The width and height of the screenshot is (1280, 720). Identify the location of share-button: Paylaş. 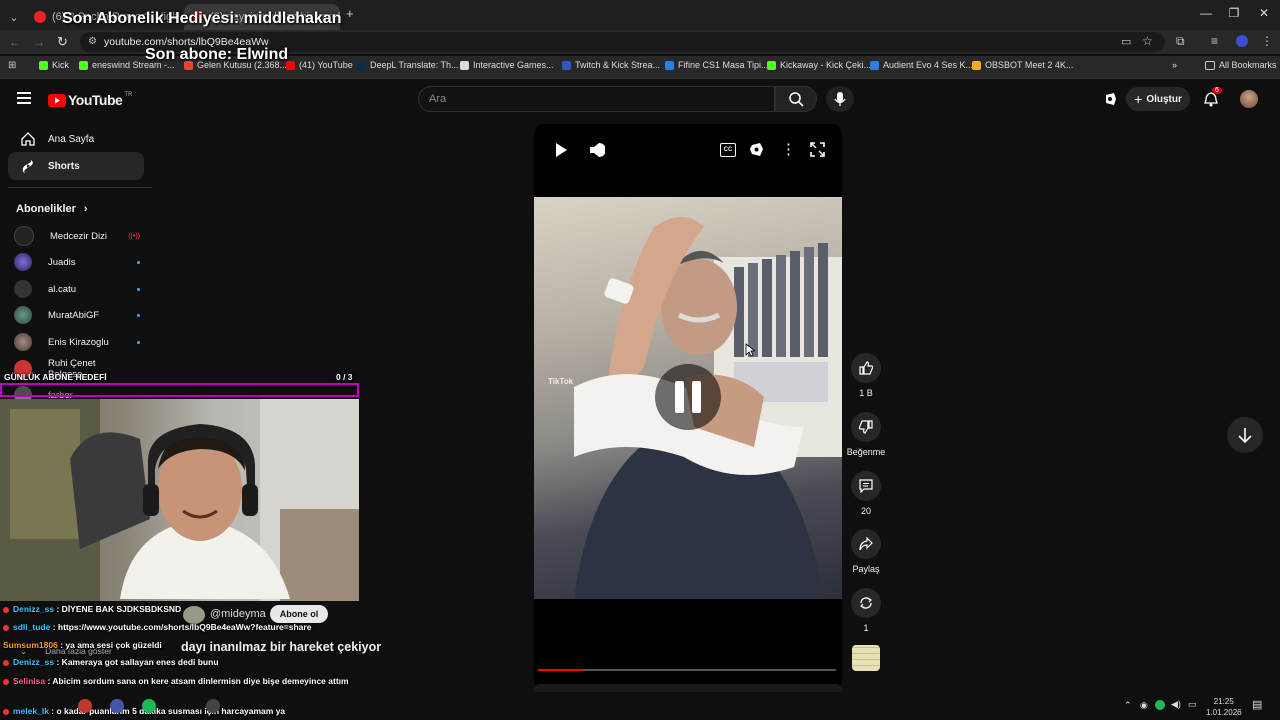
(866, 551).